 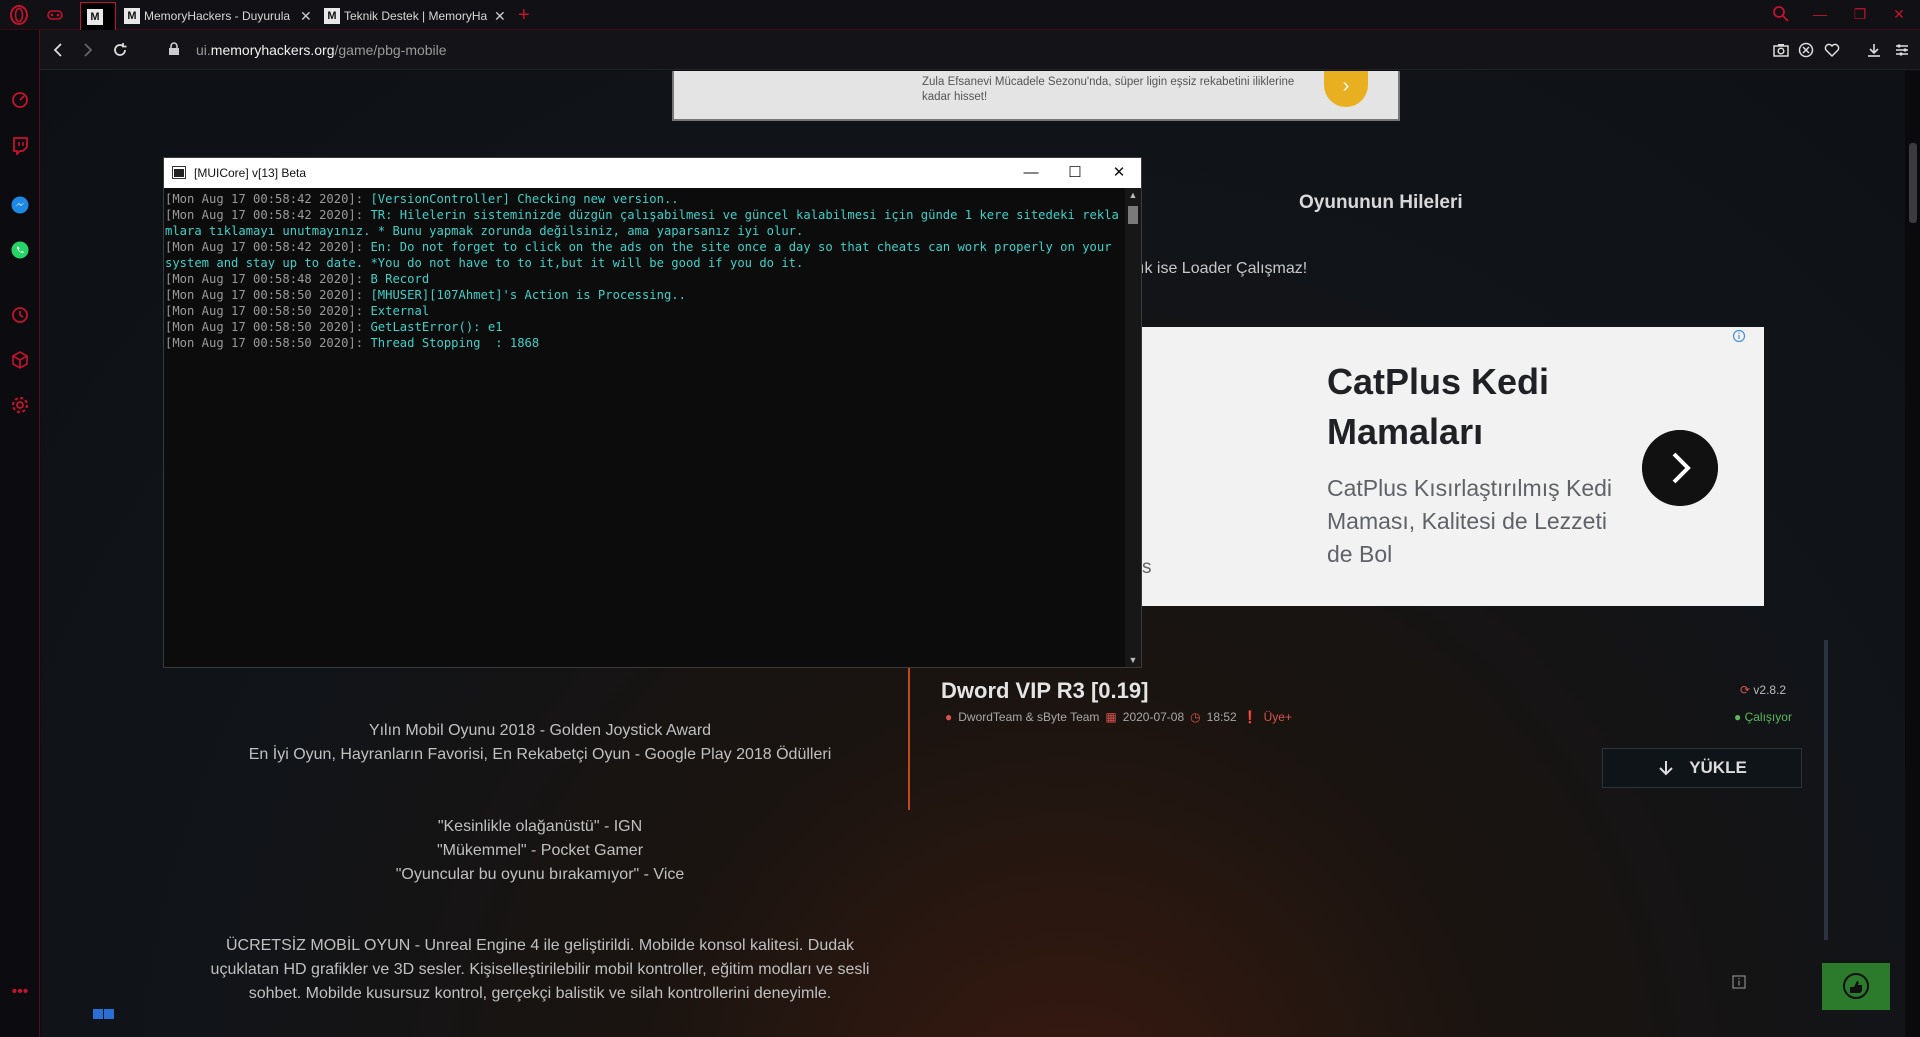 I want to click on messenger-icon, so click(x=20, y=205).